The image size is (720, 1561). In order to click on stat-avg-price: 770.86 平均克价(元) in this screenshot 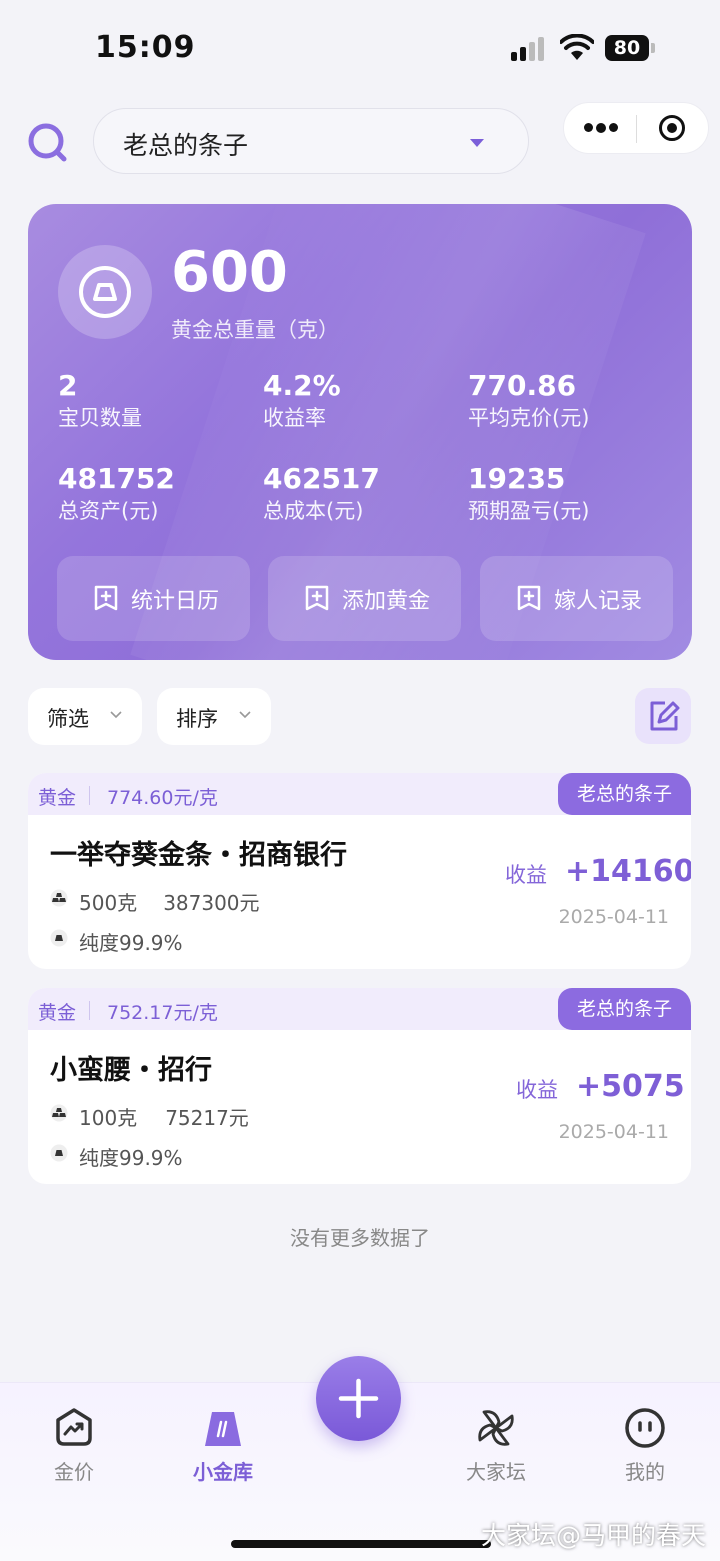, I will do `click(529, 400)`.